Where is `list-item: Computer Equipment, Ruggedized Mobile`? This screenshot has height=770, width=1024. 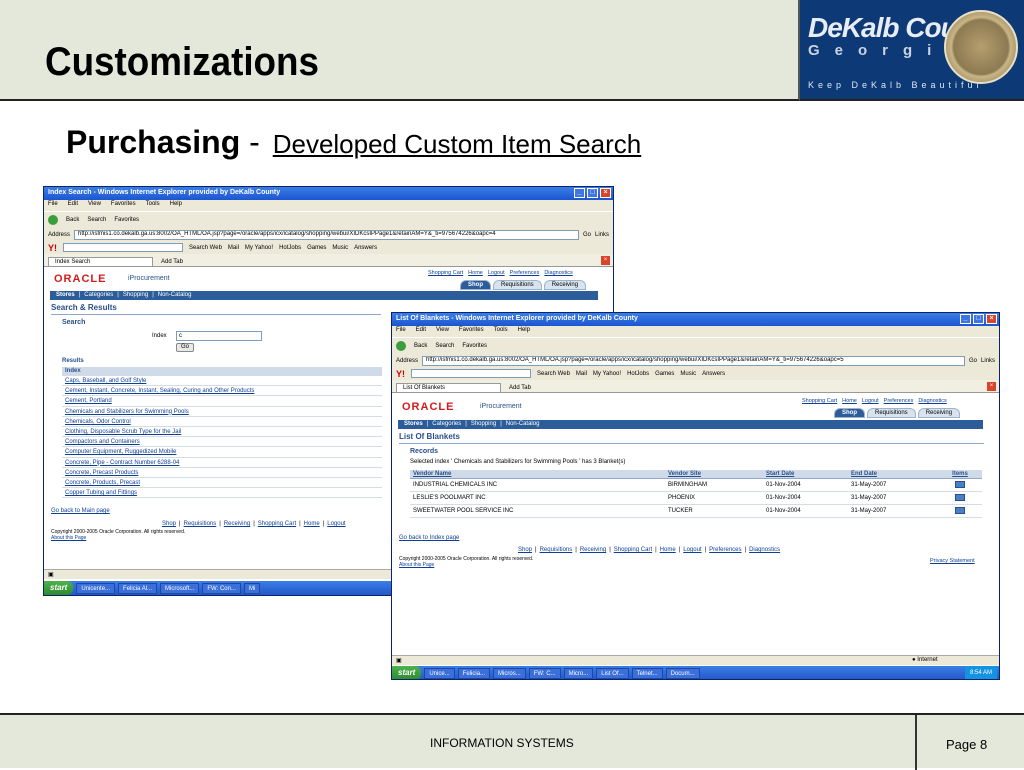 list-item: Computer Equipment, Ruggedized Mobile is located at coordinates (222, 452).